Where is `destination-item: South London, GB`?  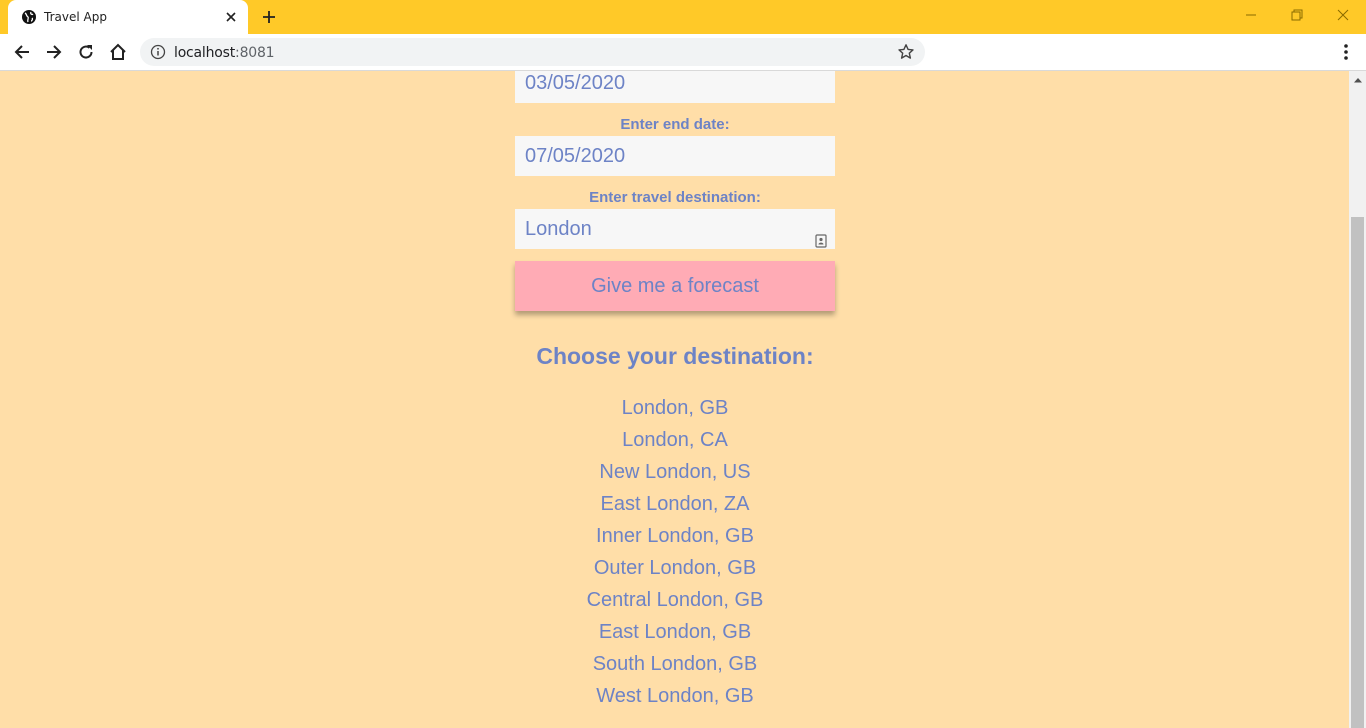
destination-item: South London, GB is located at coordinates (675, 667).